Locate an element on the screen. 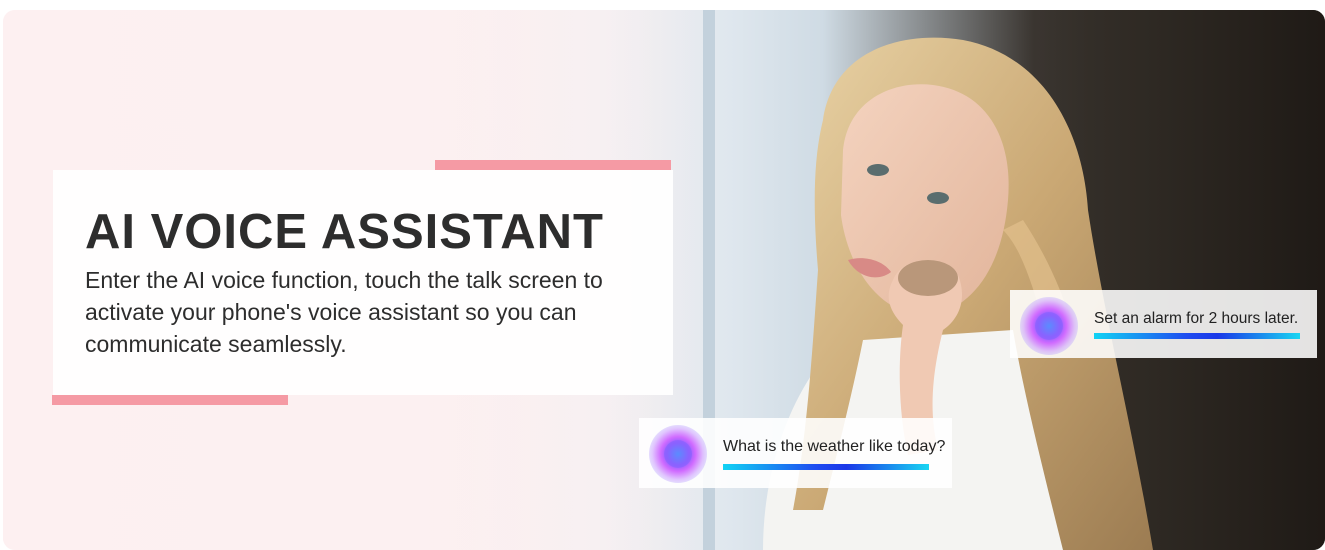 This screenshot has width=1325, height=550. voice-command-text: What is the weather like today? is located at coordinates (834, 446).